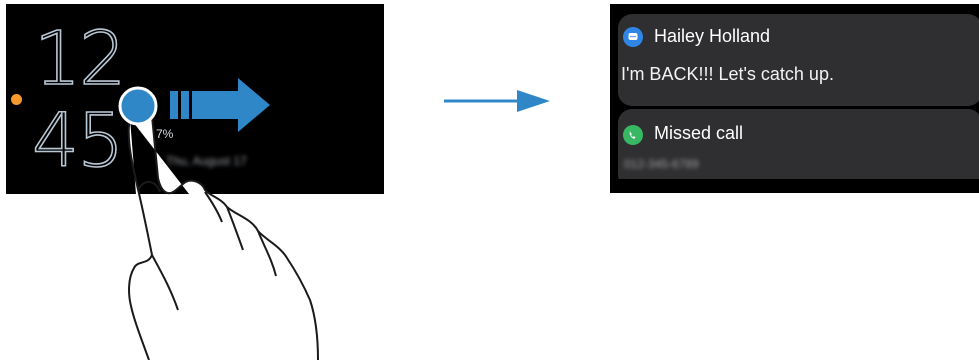 Image resolution: width=979 pixels, height=360 pixels. Describe the element at coordinates (661, 164) in the screenshot. I see `notification-body-phone-number-blurred: 012-345-6789` at that location.